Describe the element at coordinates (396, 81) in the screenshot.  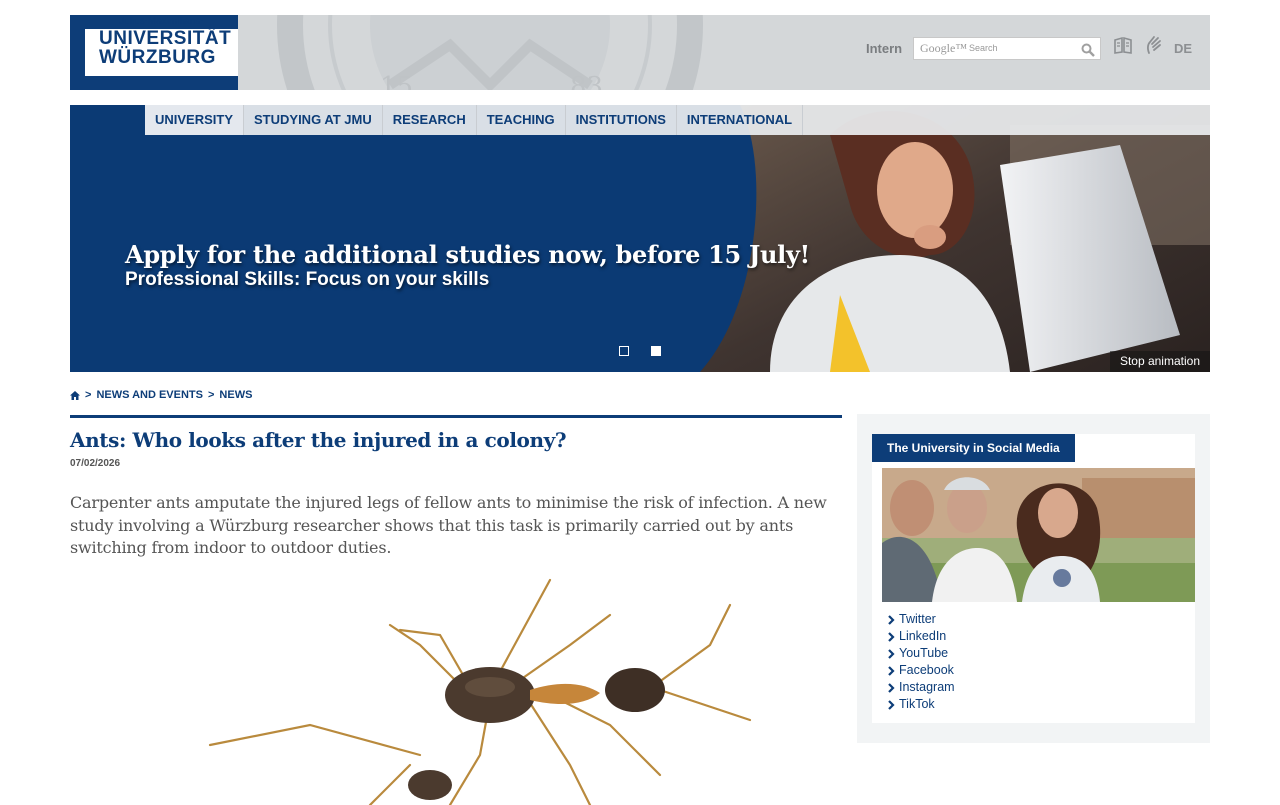
I see `svg-text: 15` at that location.